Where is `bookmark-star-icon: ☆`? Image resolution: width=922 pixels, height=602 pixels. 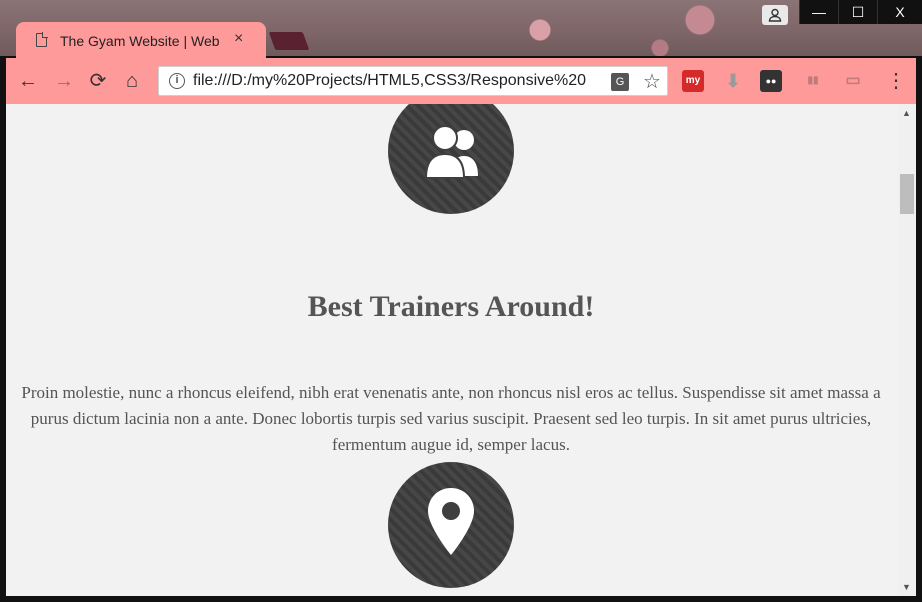 bookmark-star-icon: ☆ is located at coordinates (652, 81).